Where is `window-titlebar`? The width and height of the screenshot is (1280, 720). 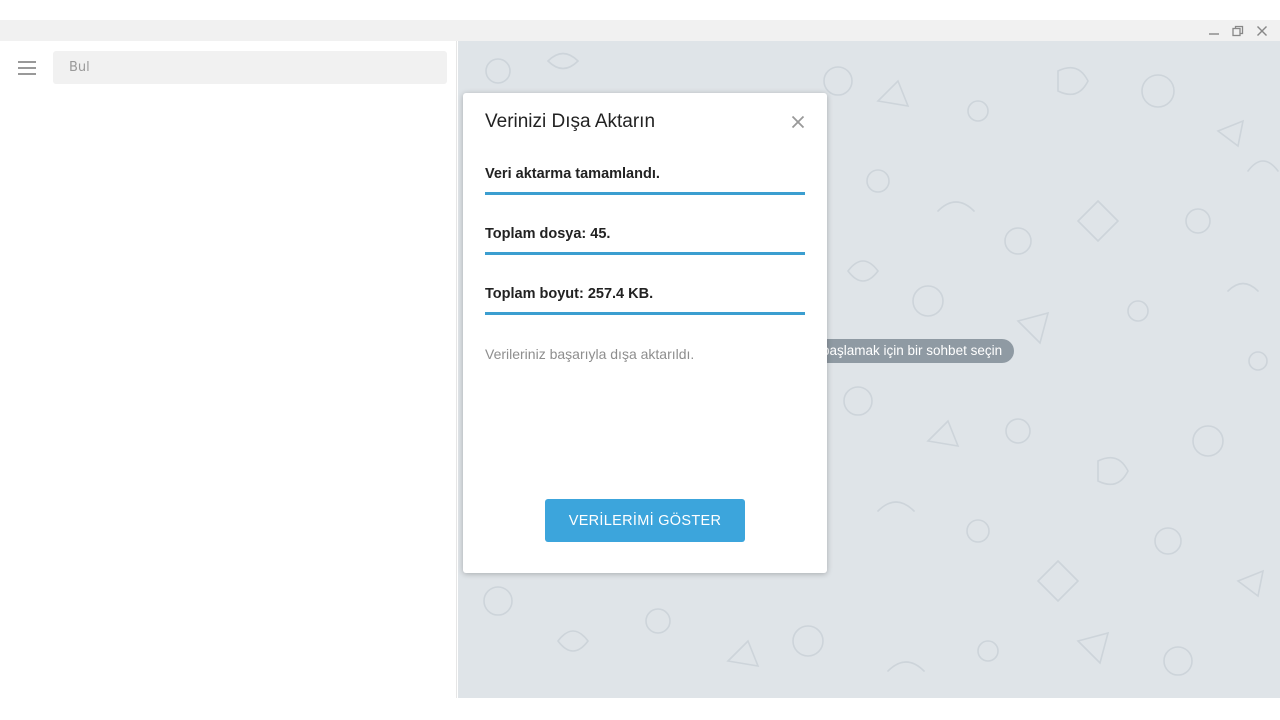
window-titlebar is located at coordinates (640, 30).